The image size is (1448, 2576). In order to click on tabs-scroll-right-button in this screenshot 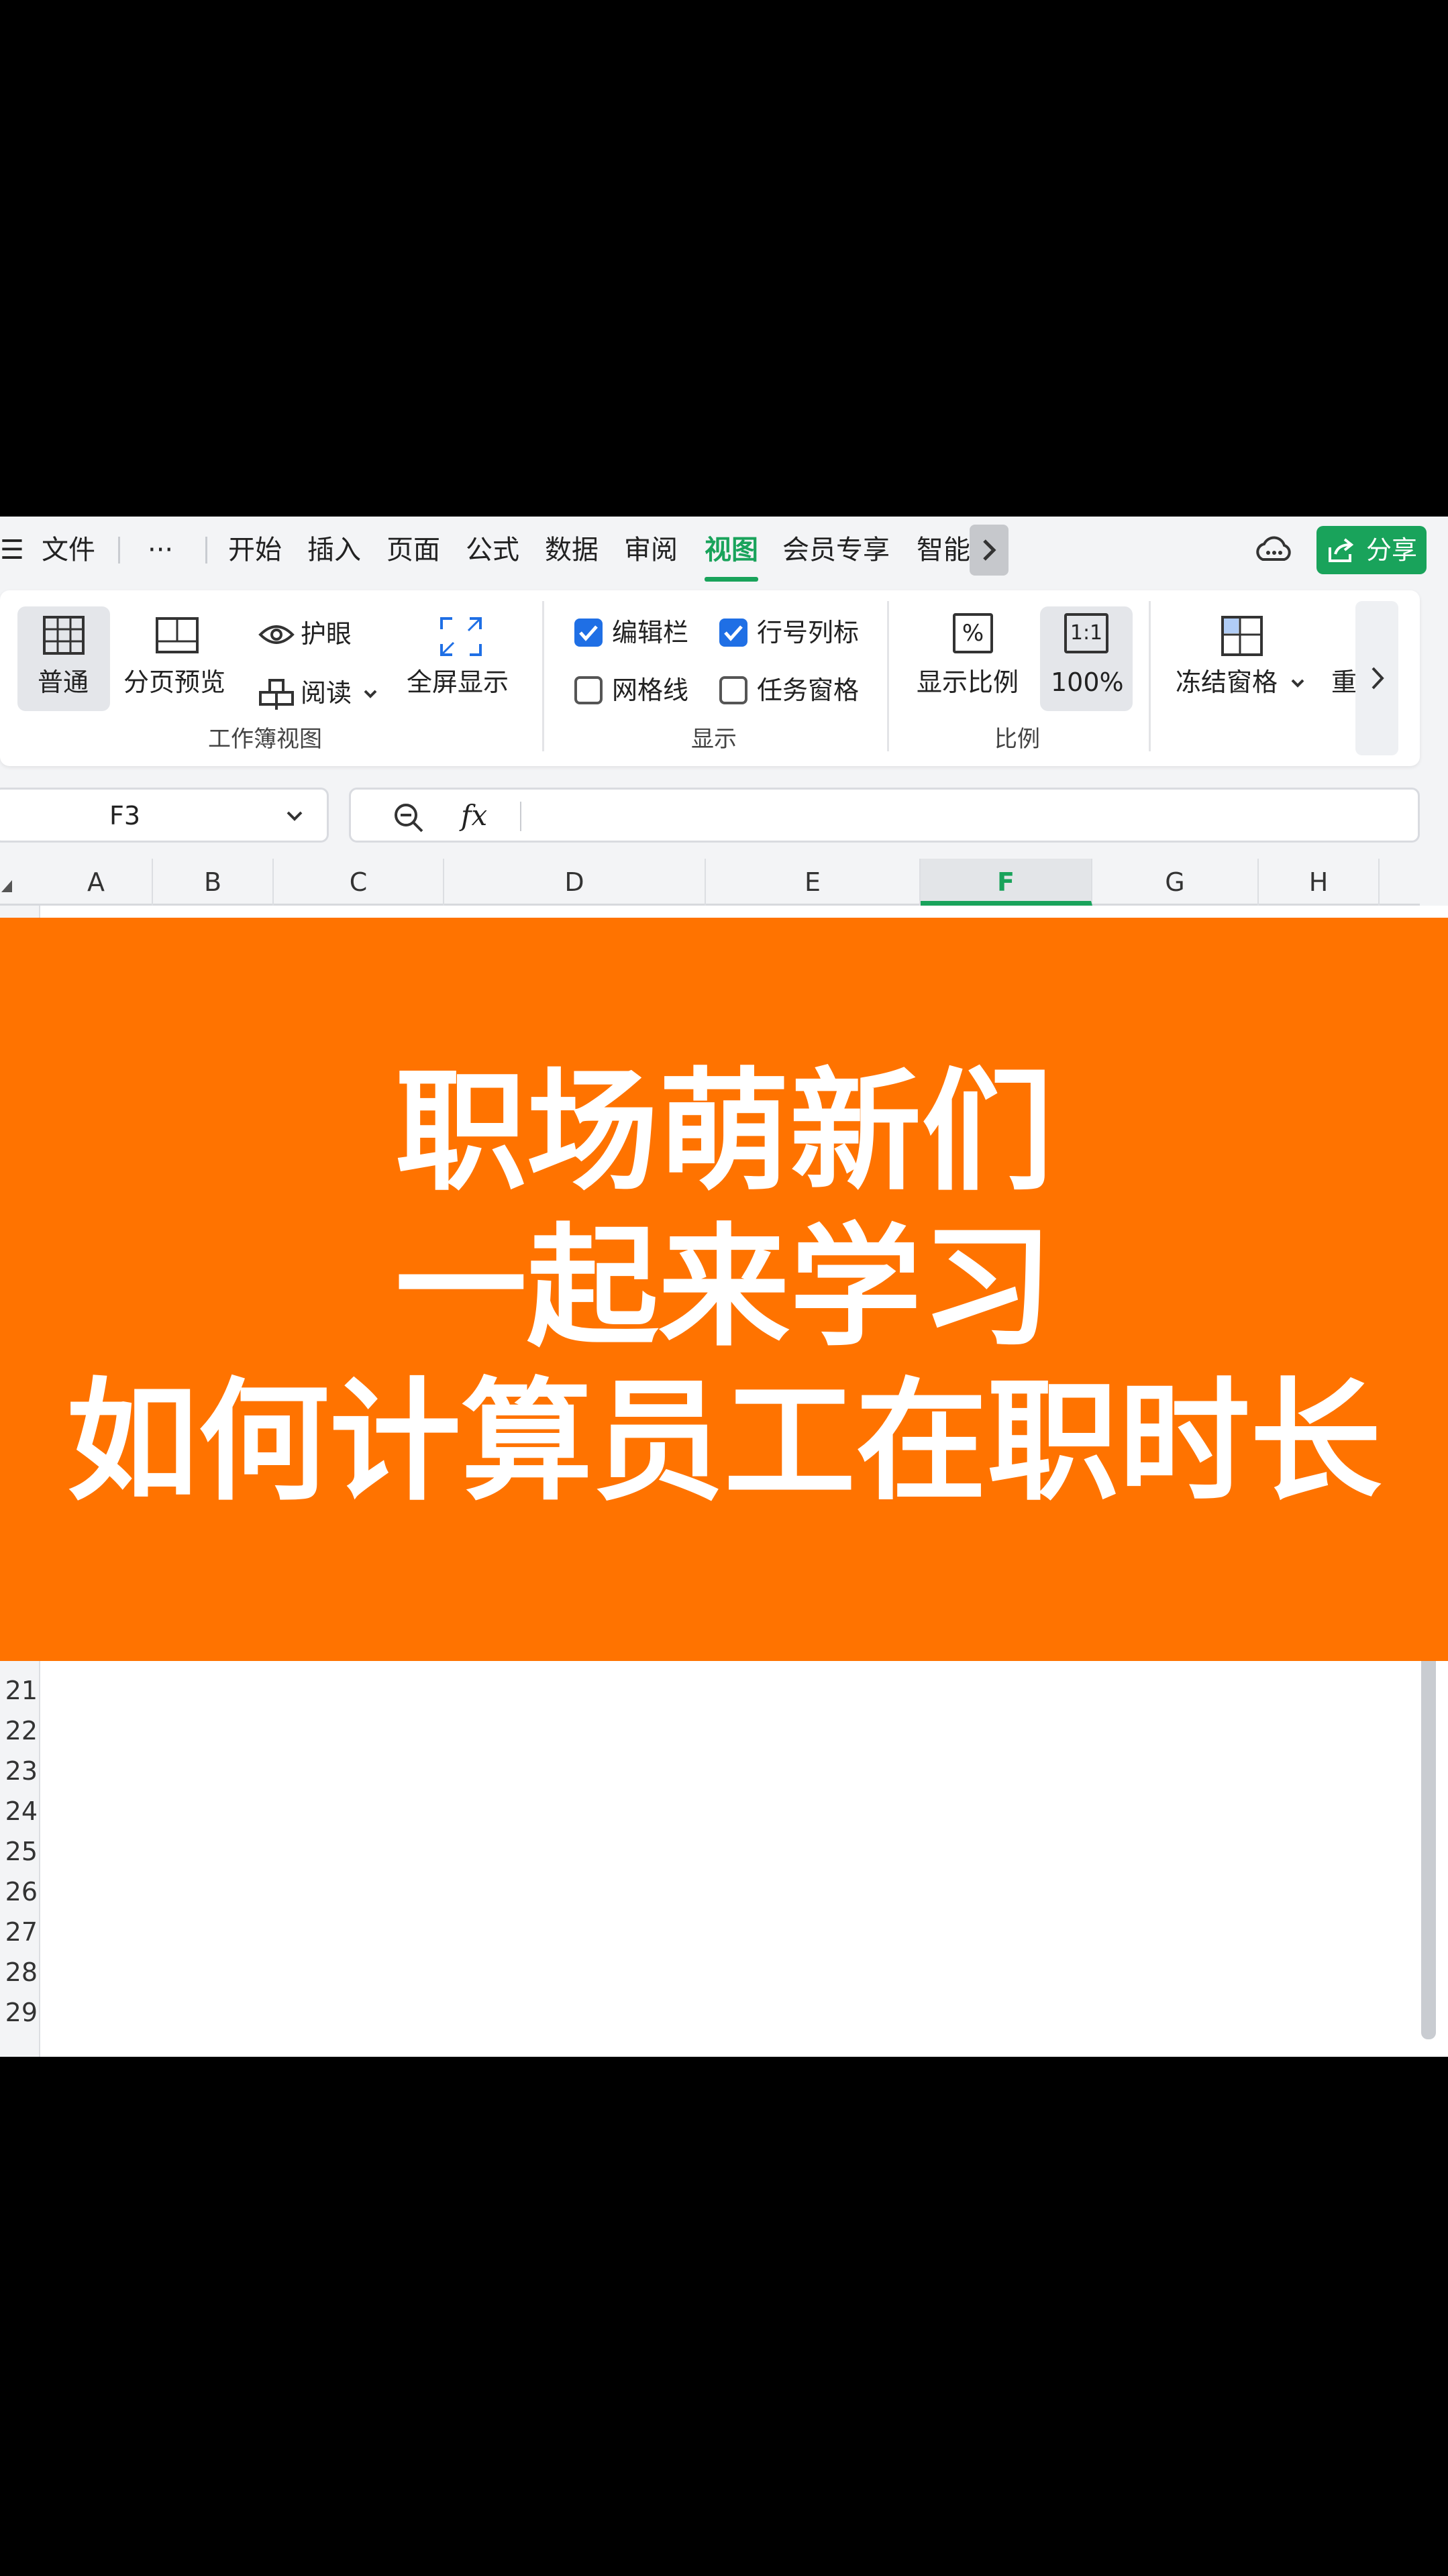, I will do `click(990, 550)`.